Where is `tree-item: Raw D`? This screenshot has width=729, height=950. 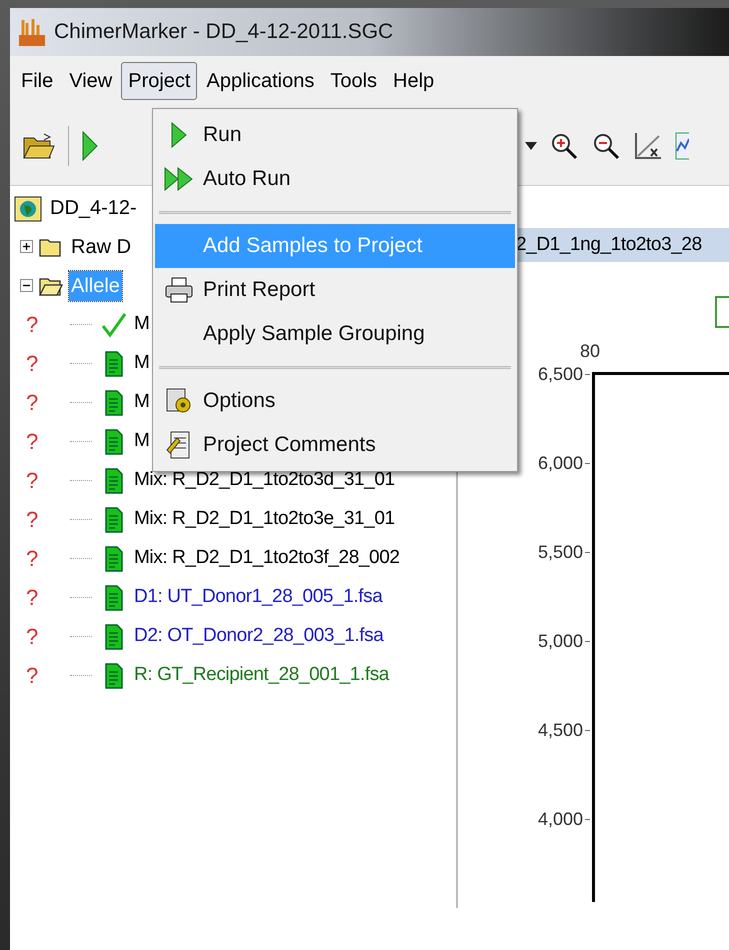
tree-item: Raw D is located at coordinates (101, 247).